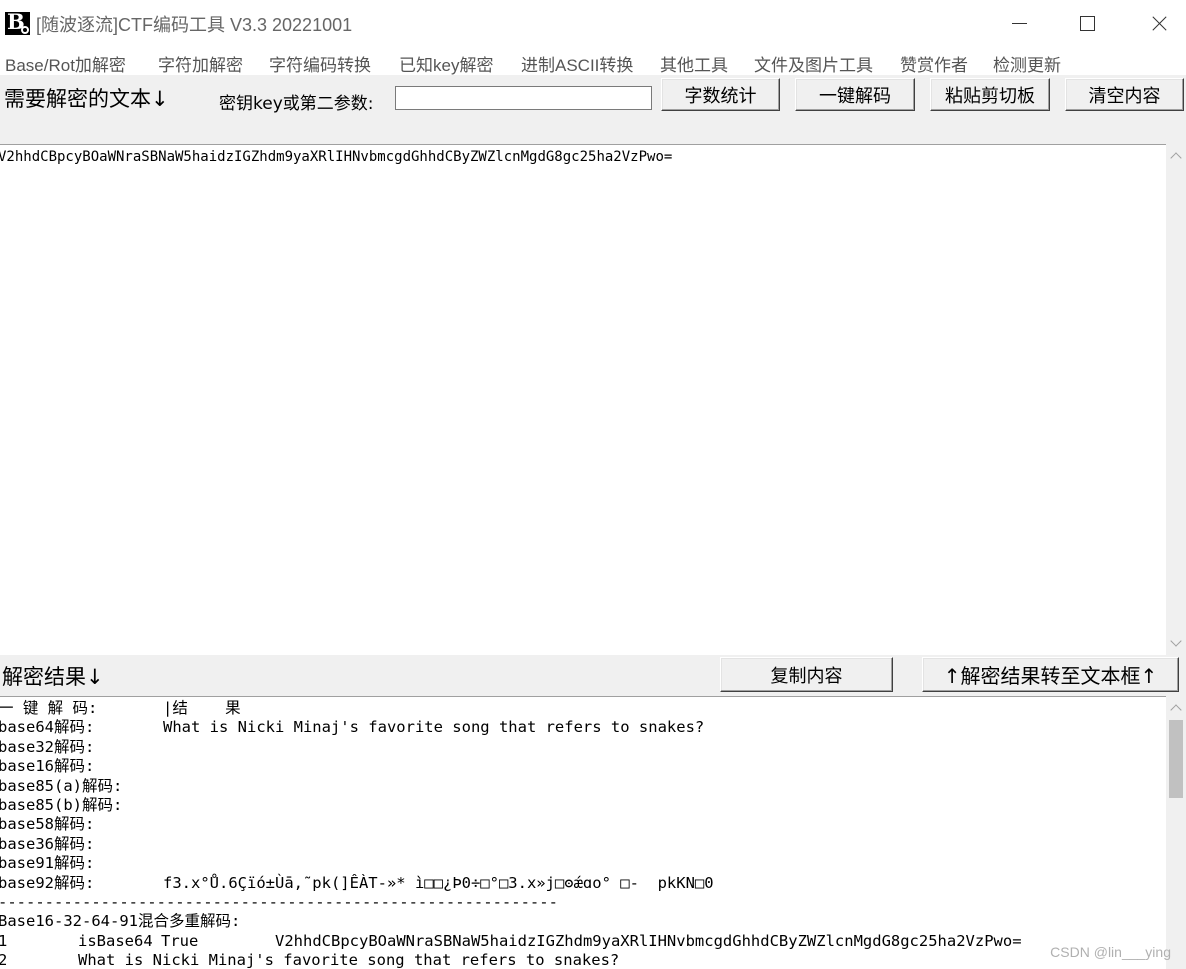 The image size is (1186, 969). I want to click on window-title: [随波逐流]CTF编码工具 V3.3 20221001, so click(194, 25).